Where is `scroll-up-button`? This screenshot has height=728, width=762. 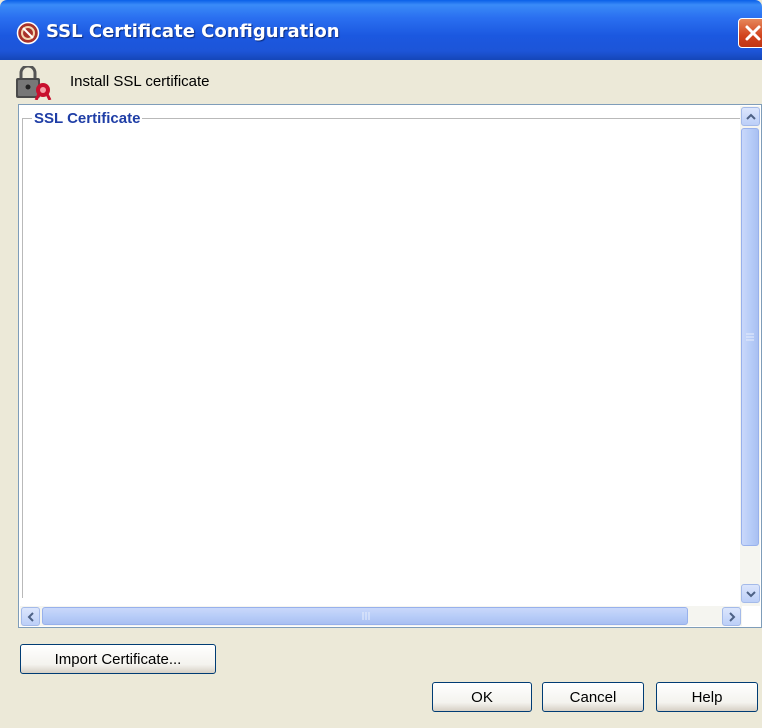
scroll-up-button is located at coordinates (750, 116).